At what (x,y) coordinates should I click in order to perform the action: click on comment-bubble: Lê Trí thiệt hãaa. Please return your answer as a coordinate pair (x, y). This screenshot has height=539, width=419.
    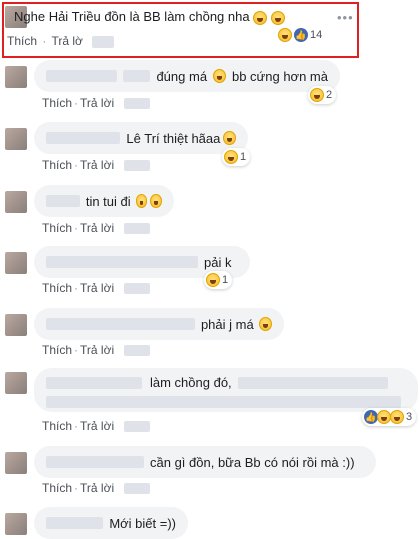
    Looking at the image, I should click on (141, 138).